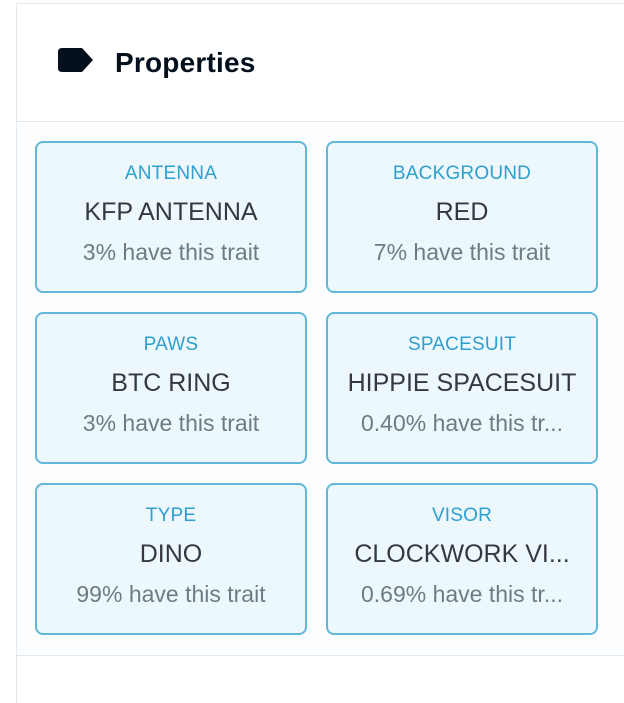  What do you see at coordinates (171, 173) in the screenshot?
I see `trait-type-label: ANTENNA` at bounding box center [171, 173].